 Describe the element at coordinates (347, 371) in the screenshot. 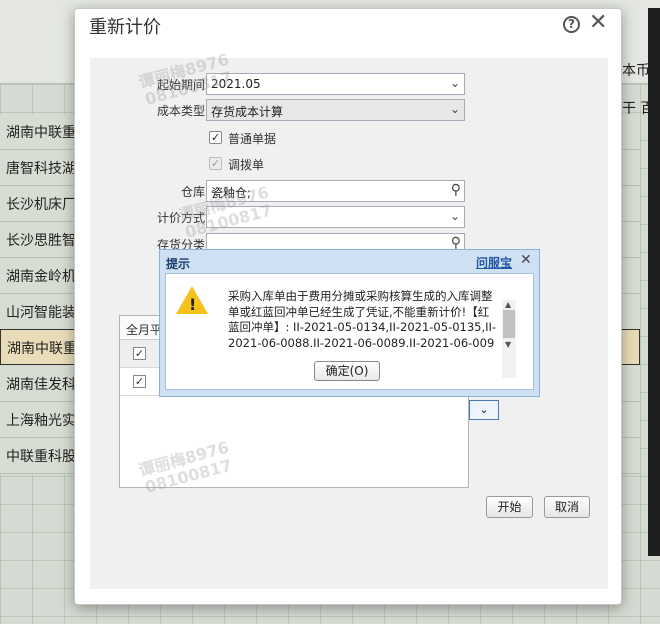

I see `ok-button: 确定(O)` at that location.